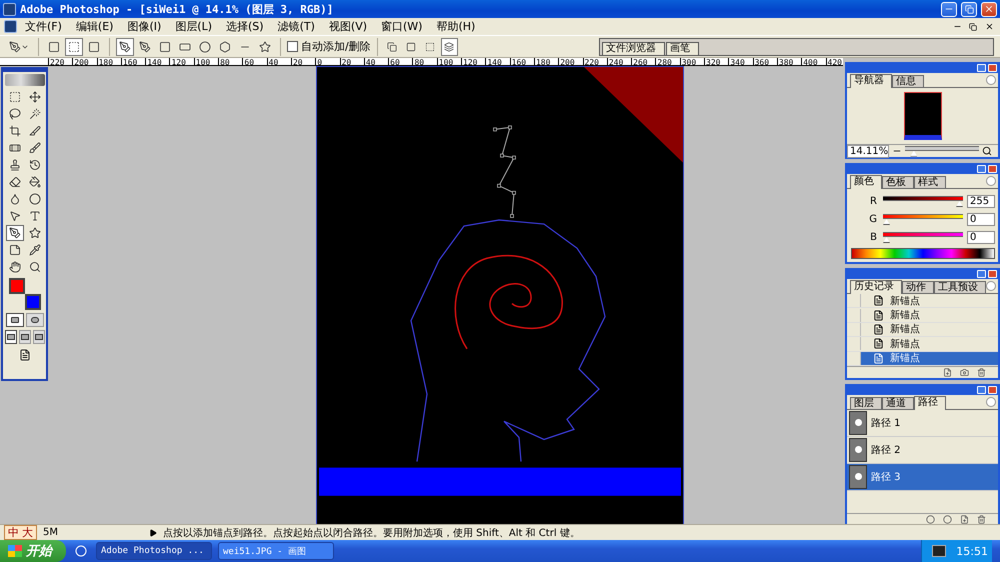 The image size is (1000, 562). Describe the element at coordinates (449, 47) in the screenshot. I see `path-operation-button` at that location.